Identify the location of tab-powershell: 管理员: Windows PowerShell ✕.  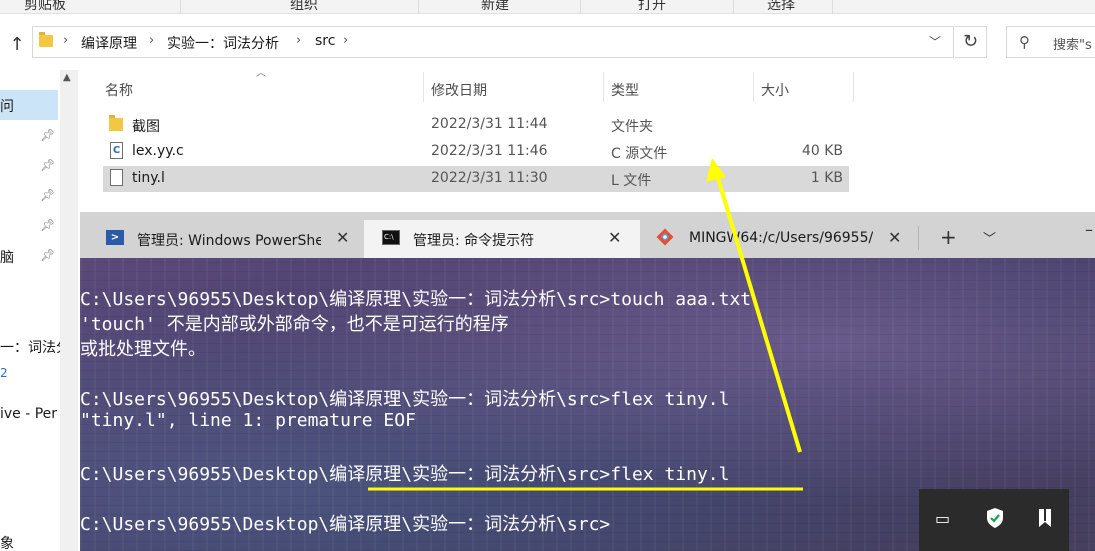
(228, 239).